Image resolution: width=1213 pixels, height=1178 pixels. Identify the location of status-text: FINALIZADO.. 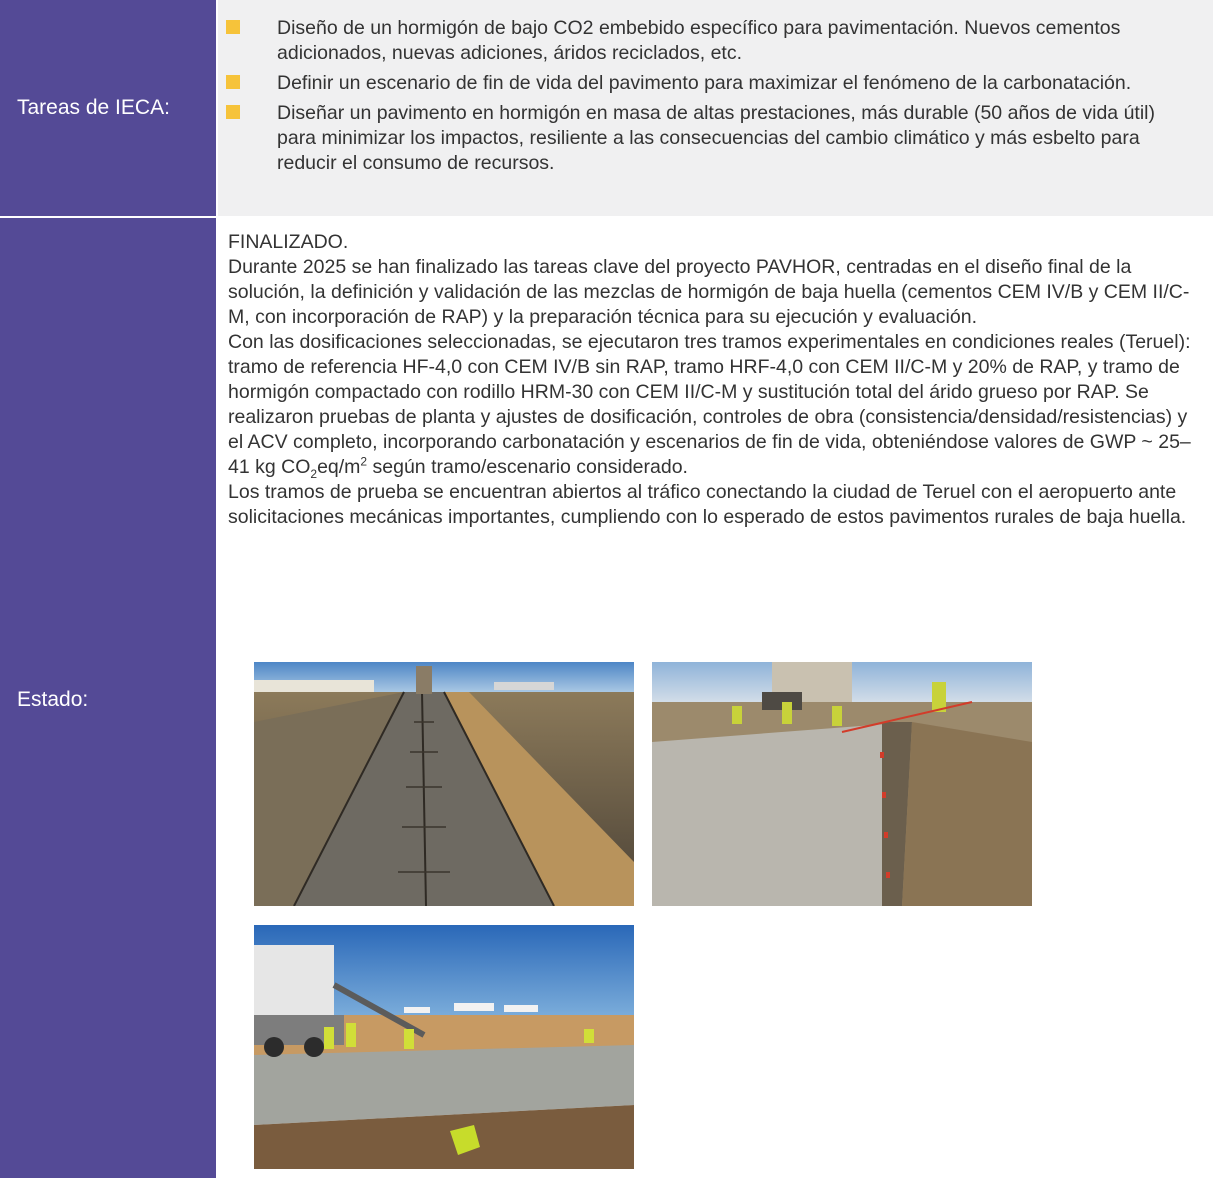
(288, 242).